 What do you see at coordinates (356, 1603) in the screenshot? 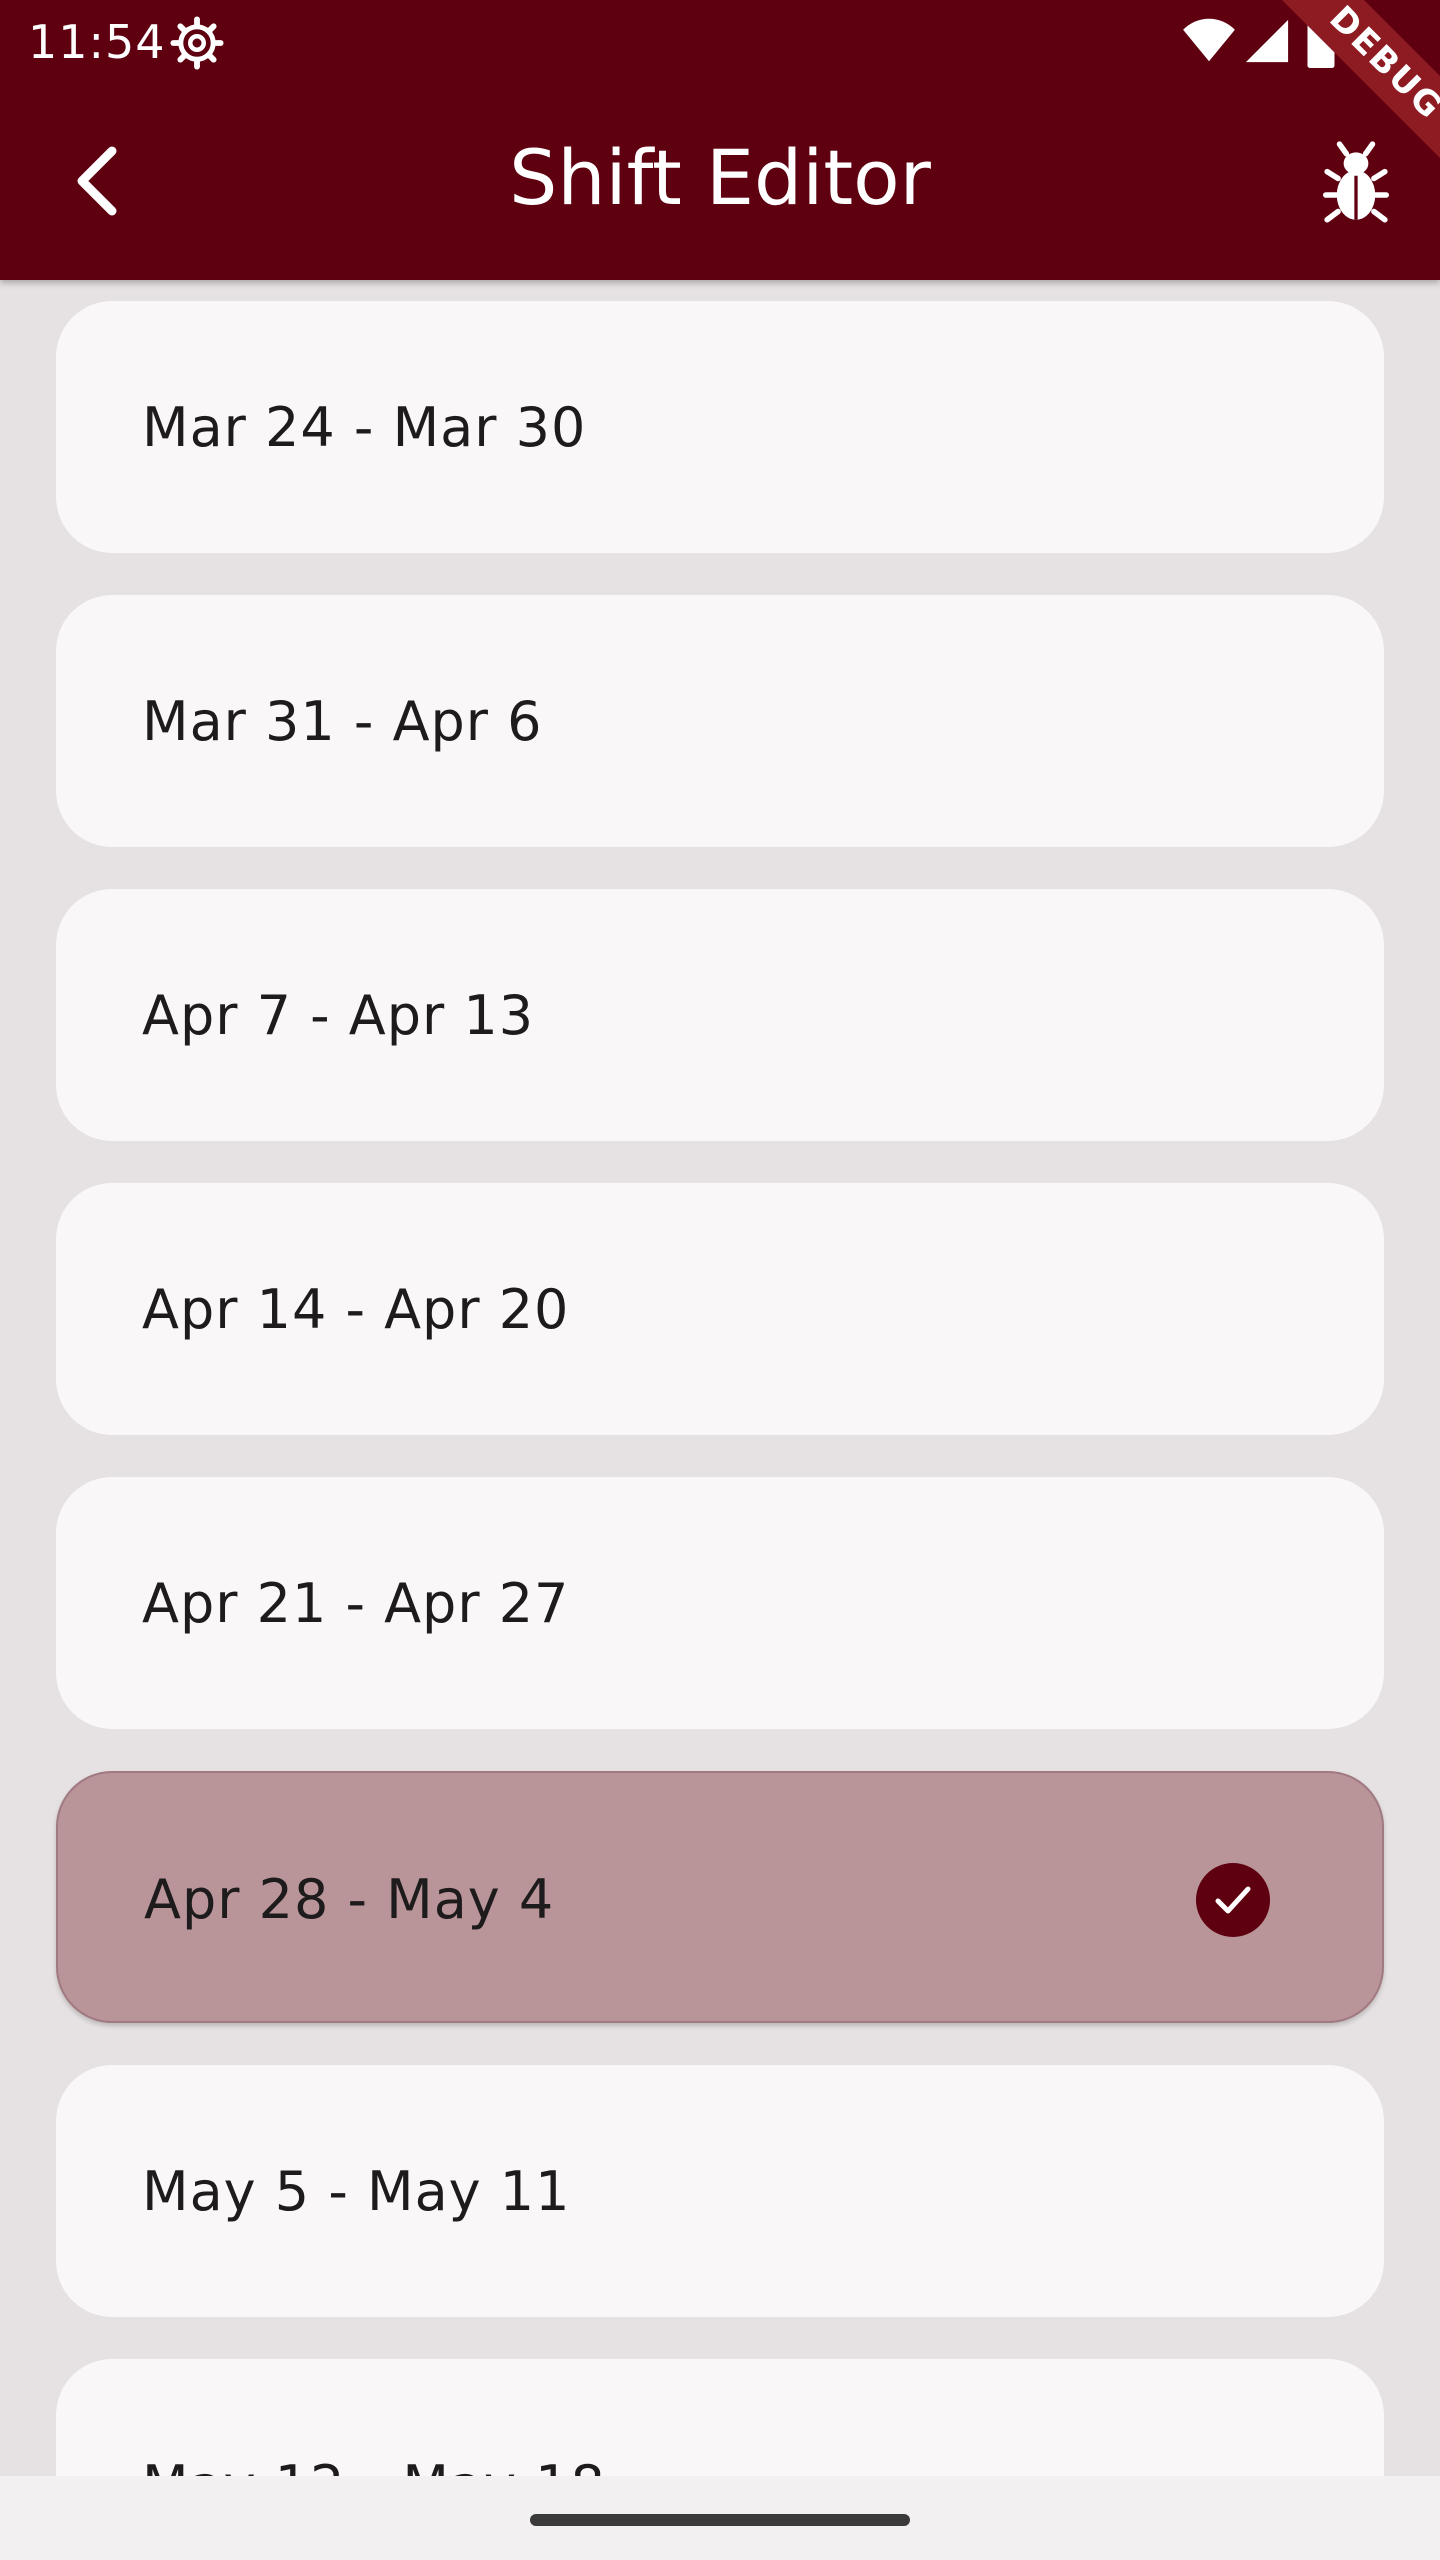
I see `week-label: Apr 21 - Apr 27` at bounding box center [356, 1603].